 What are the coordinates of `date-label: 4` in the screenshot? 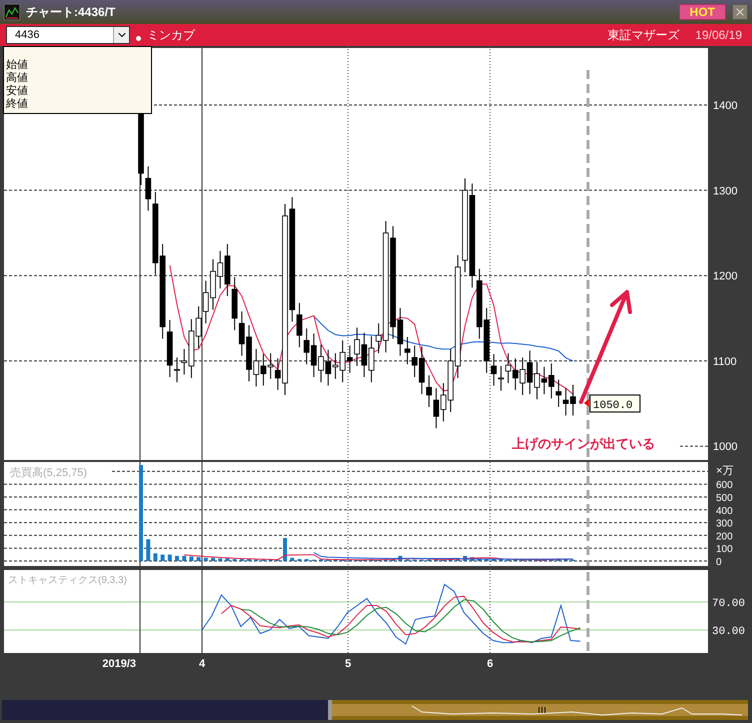 It's located at (202, 664).